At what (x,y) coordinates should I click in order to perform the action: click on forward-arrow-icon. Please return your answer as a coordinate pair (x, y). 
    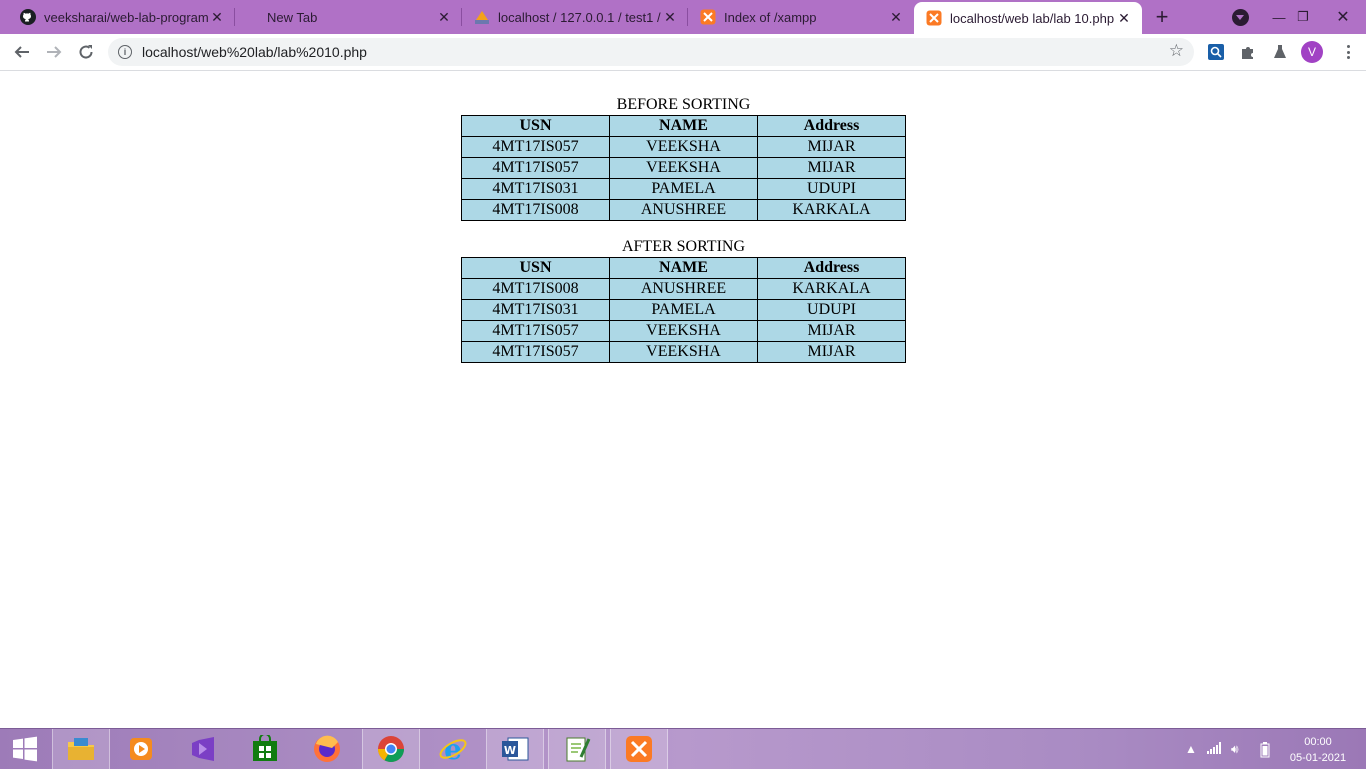
    Looking at the image, I should click on (54, 52).